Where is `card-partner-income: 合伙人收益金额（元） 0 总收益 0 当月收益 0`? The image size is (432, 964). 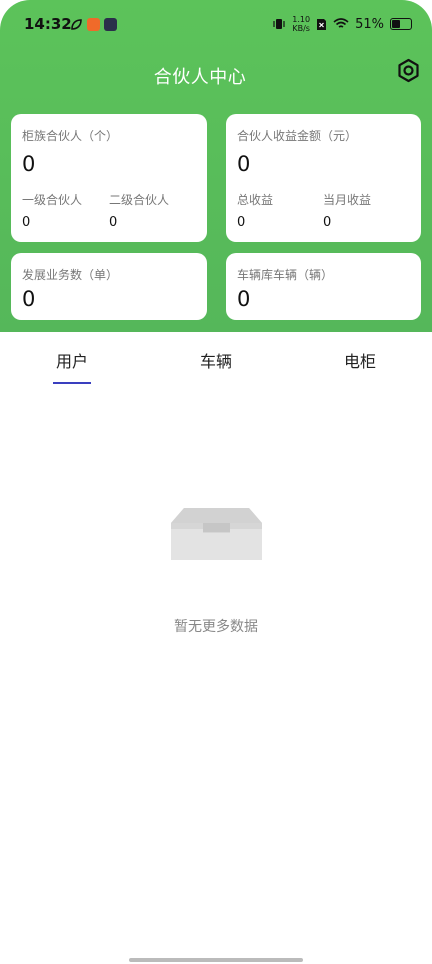 card-partner-income: 合伙人收益金额（元） 0 总收益 0 当月收益 0 is located at coordinates (323, 178).